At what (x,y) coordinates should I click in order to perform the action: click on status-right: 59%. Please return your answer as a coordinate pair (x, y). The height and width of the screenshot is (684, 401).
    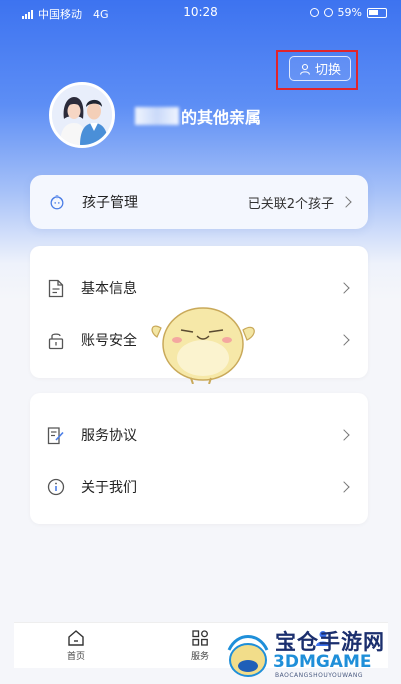
    Looking at the image, I should click on (348, 12).